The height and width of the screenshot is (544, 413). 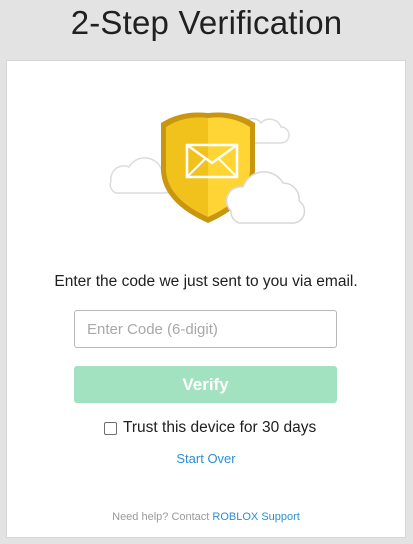 I want to click on shield-envelope-illustration, so click(x=207, y=168).